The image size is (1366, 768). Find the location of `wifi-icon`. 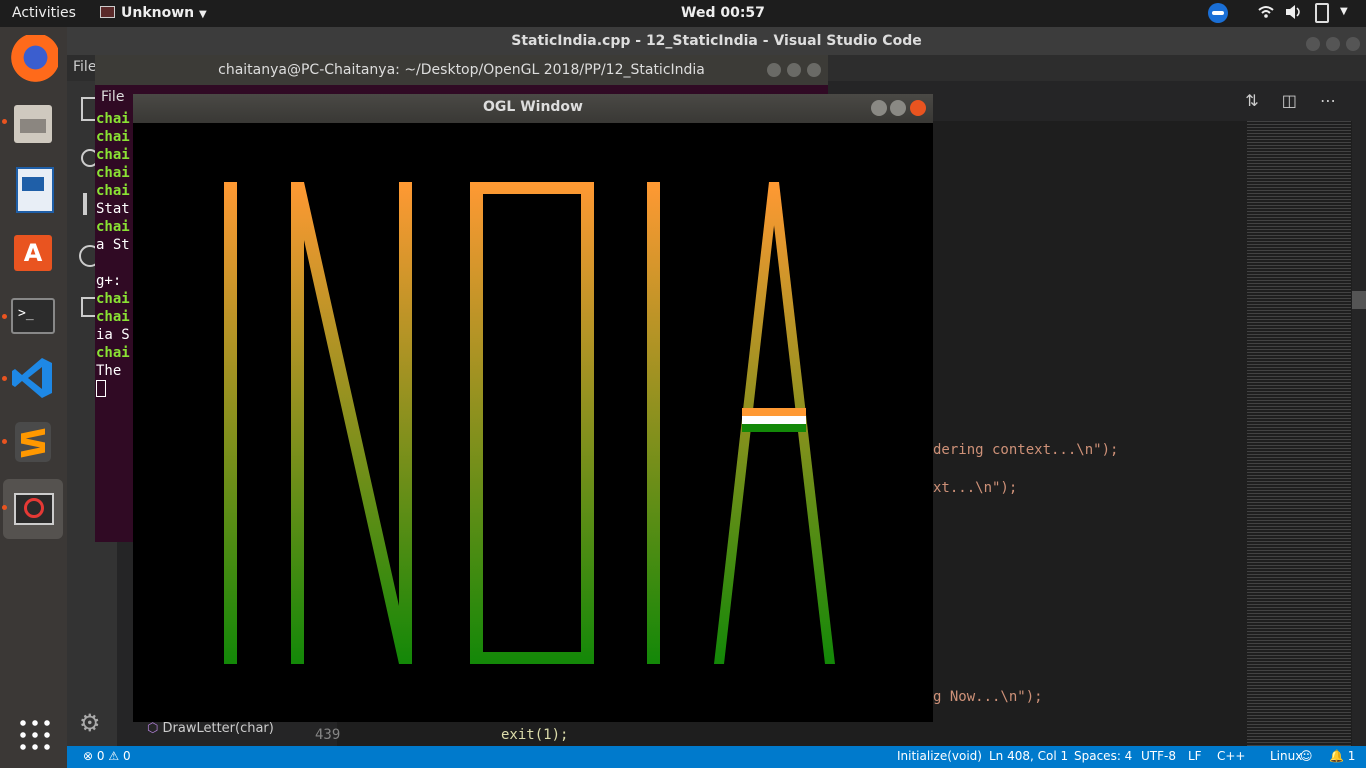

wifi-icon is located at coordinates (1266, 12).